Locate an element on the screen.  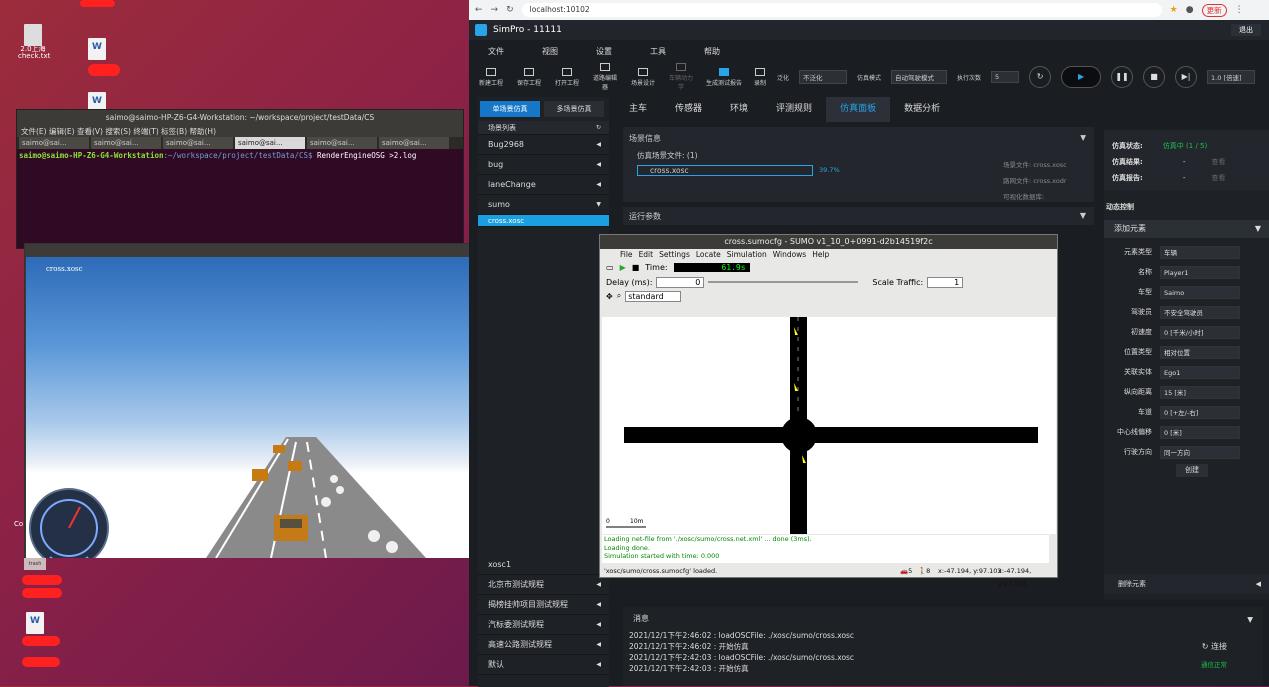
form-field: 不安全驾驶员 is located at coordinates (1200, 312).